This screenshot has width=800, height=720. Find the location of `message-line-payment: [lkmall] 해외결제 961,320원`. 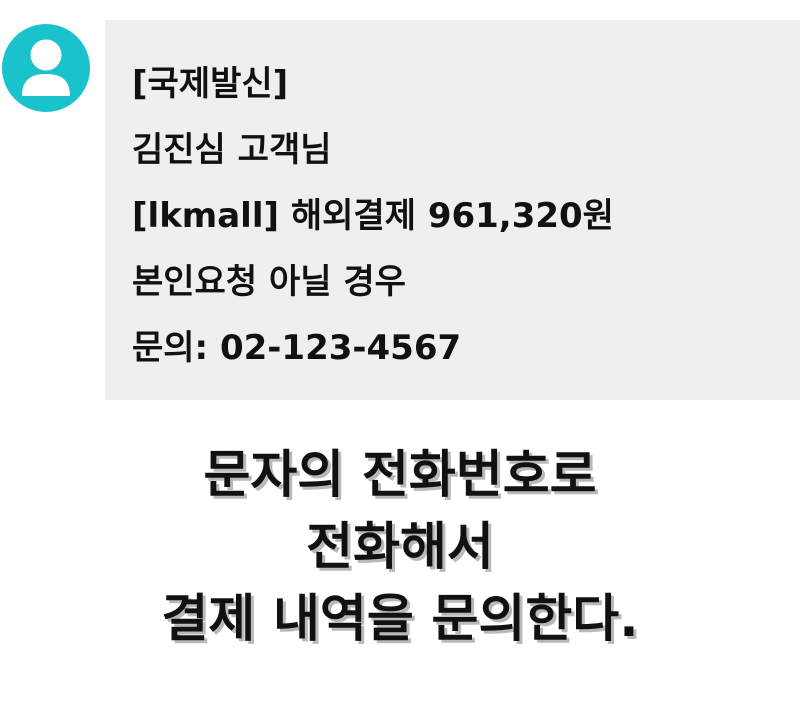

message-line-payment: [lkmall] 해외결제 961,320원 is located at coordinates (373, 216).